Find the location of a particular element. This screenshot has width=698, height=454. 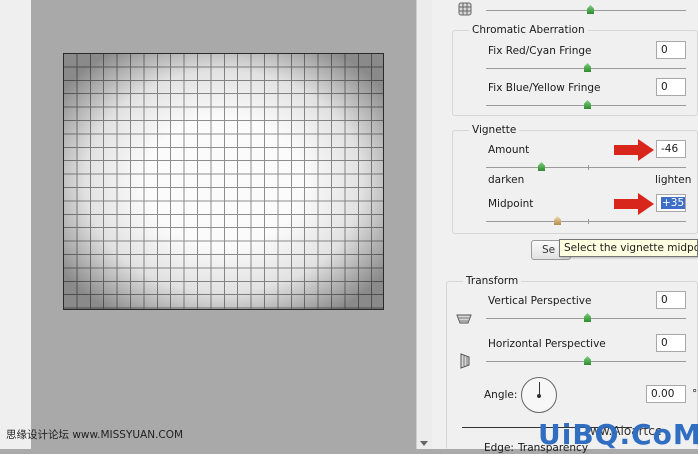

horizontal-perspective-value: 0 is located at coordinates (664, 343).